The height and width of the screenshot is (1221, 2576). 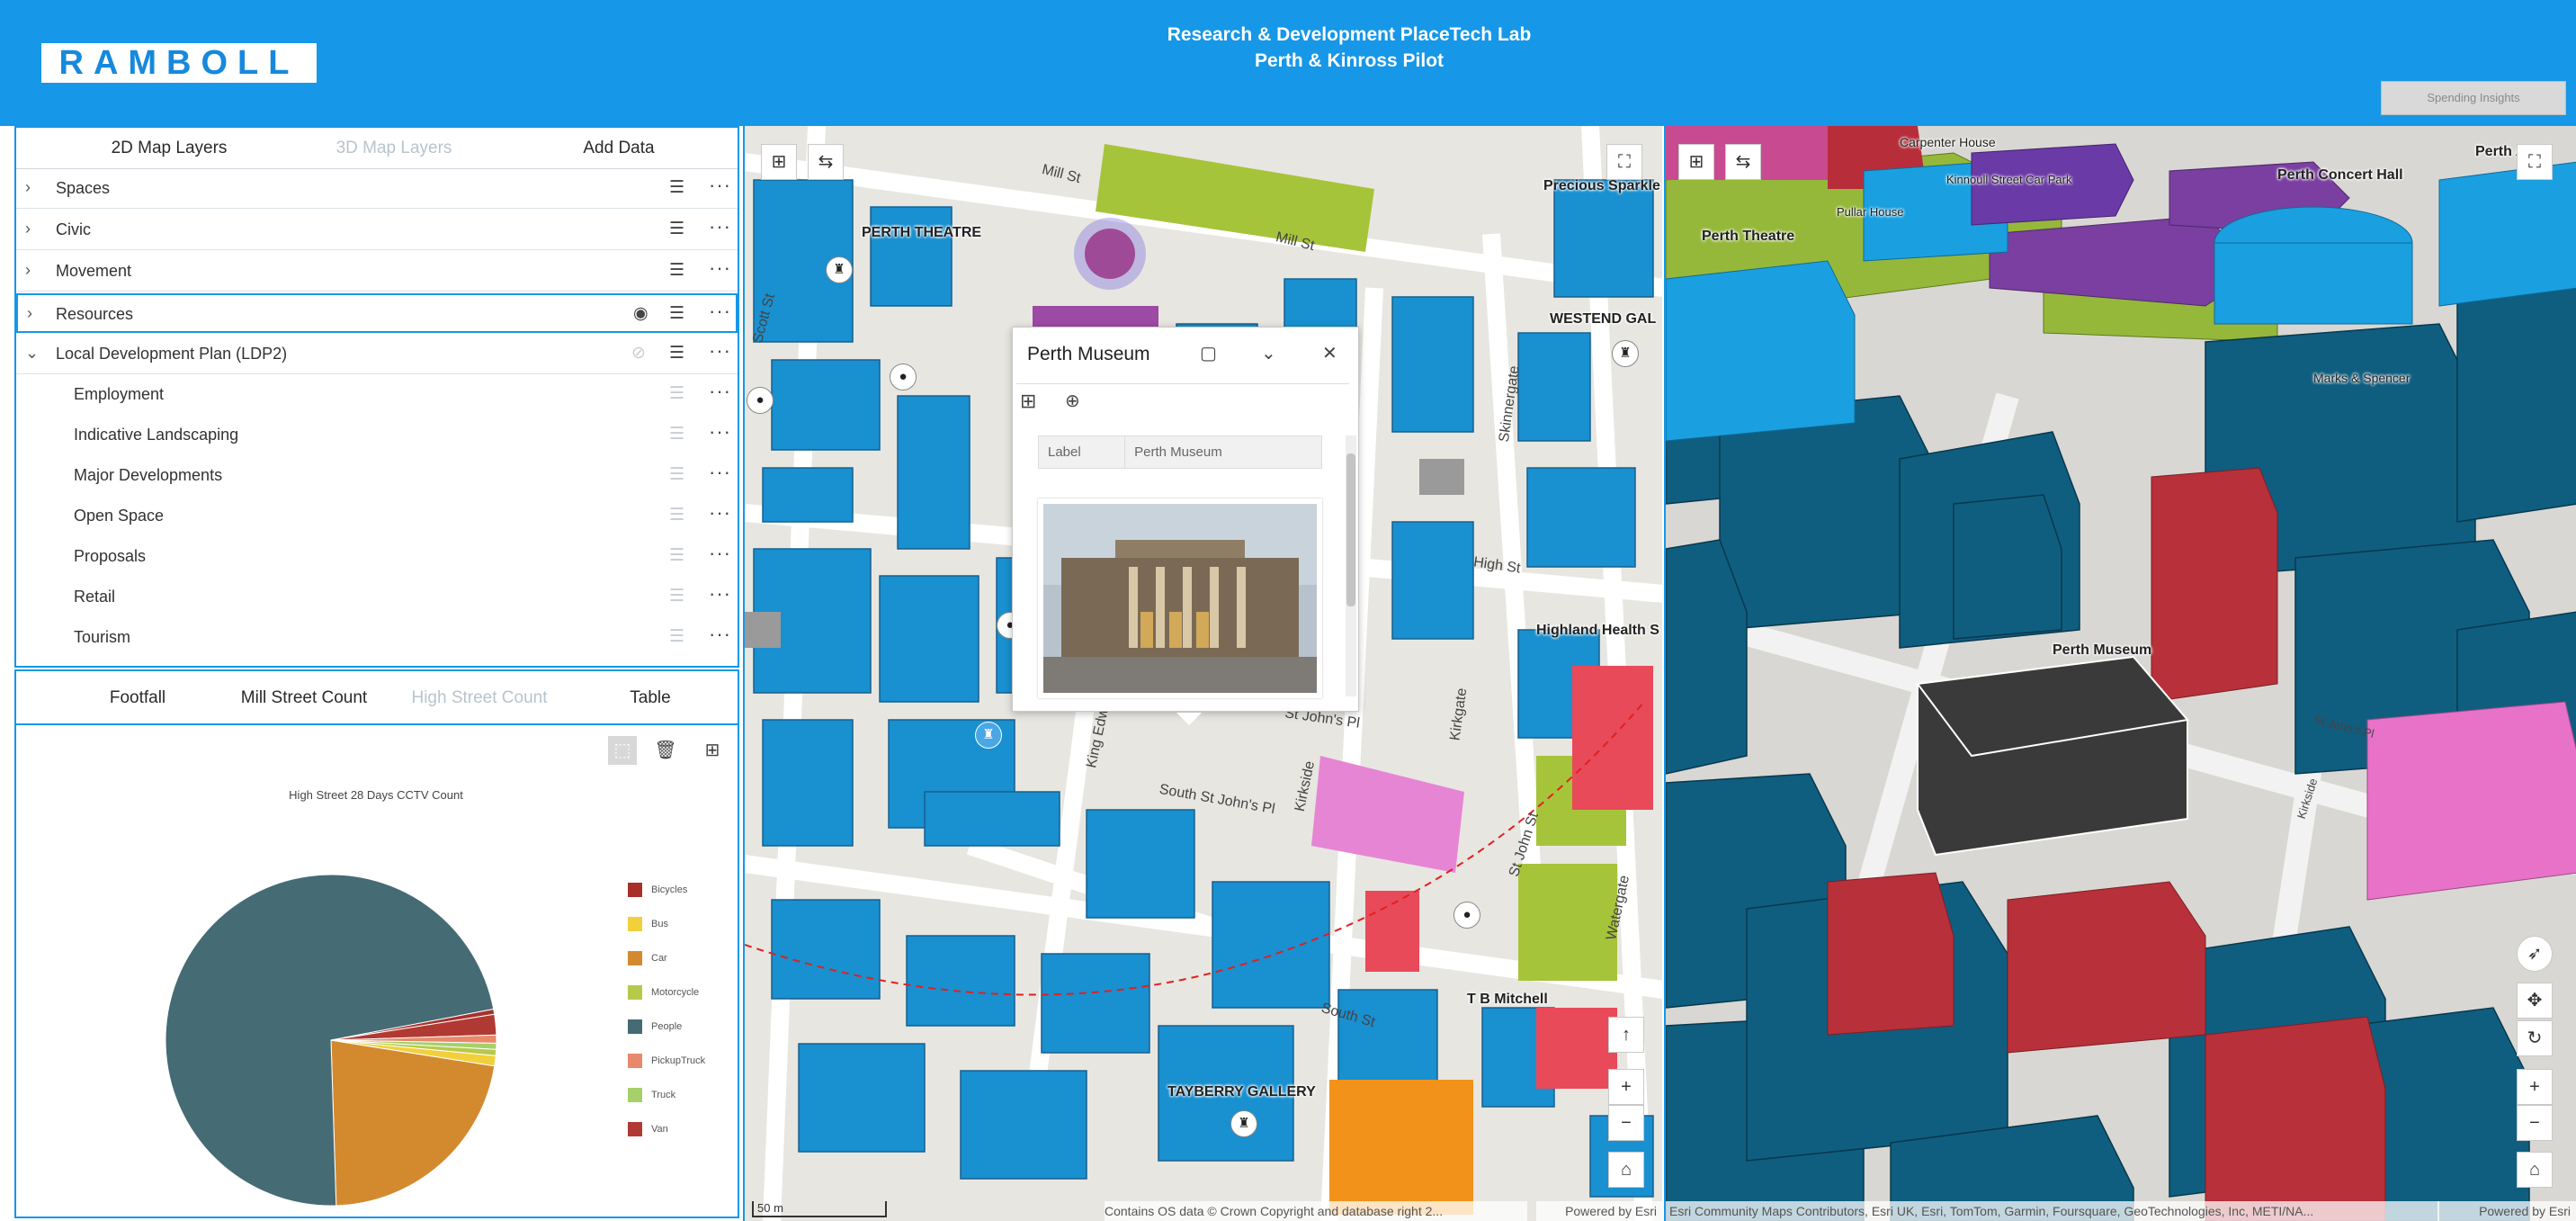 I want to click on rotate-icon: ↻, so click(x=2535, y=1038).